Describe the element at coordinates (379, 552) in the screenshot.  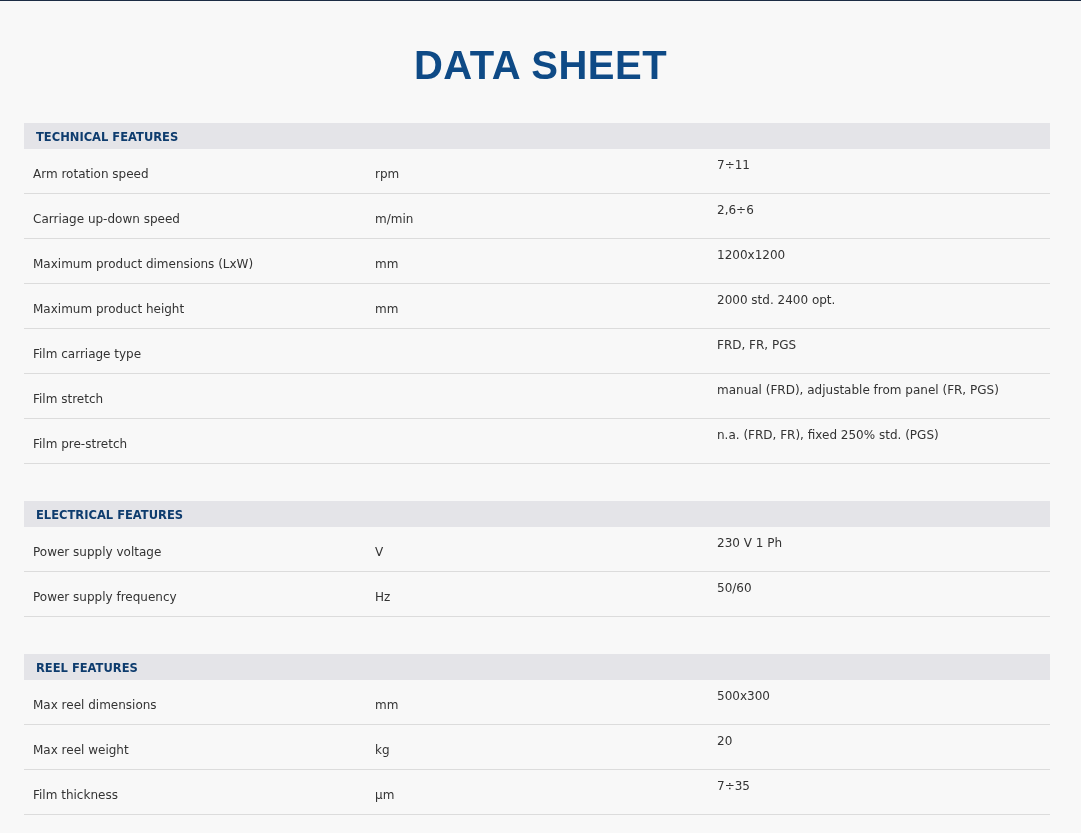
I see `unit-label: V` at that location.